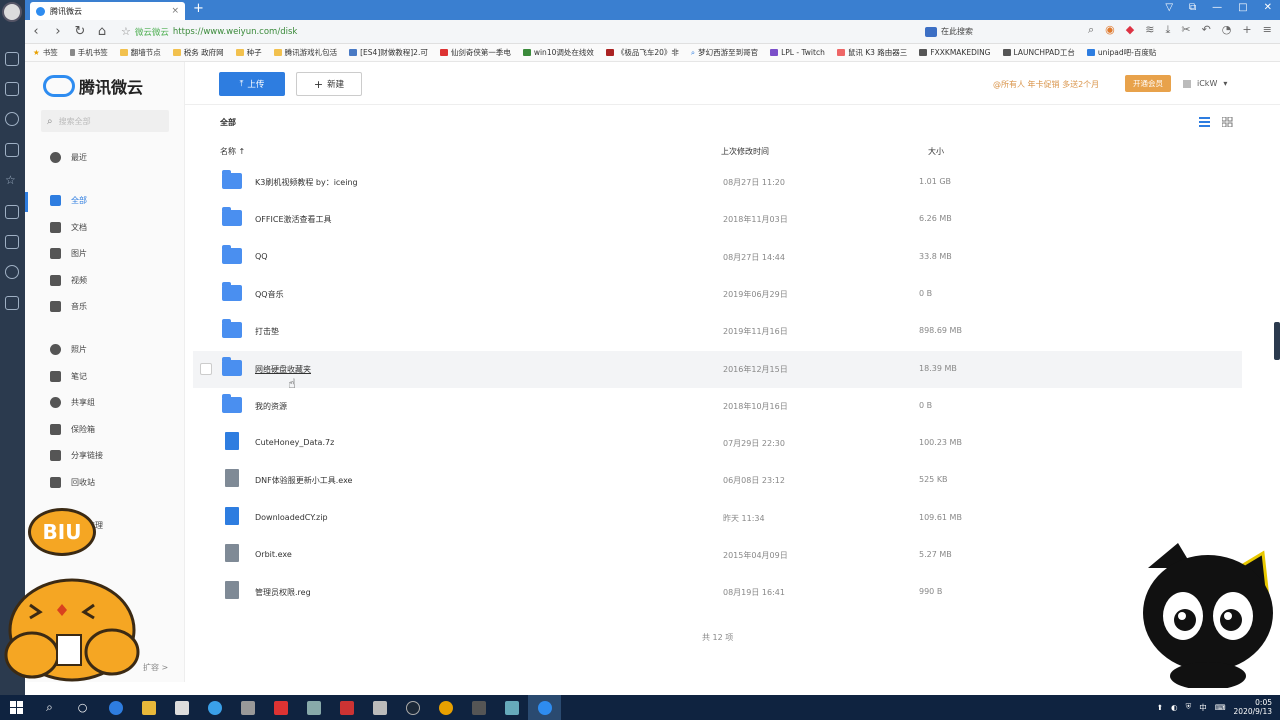 This screenshot has width=1280, height=720. I want to click on menu-icon: ≡, so click(1267, 30).